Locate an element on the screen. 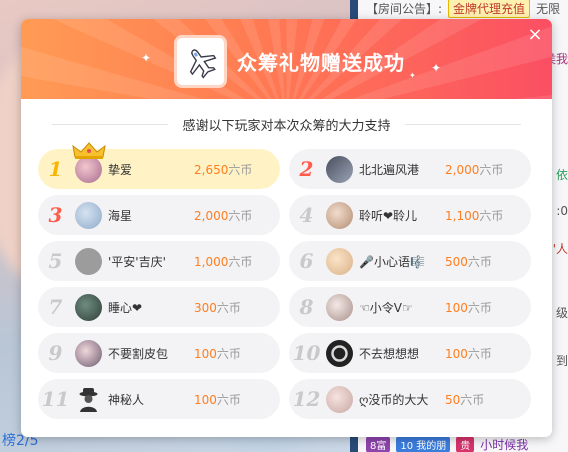 Image resolution: width=568 pixels, height=452 pixels. supporter-name: 睡心❤ is located at coordinates (125, 307).